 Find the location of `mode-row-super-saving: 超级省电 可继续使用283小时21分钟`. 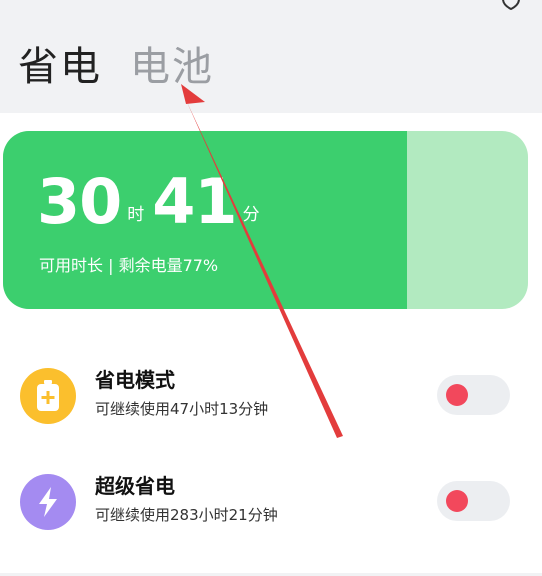

mode-row-super-saving: 超级省电 可继续使用283小时21分钟 is located at coordinates (271, 504).